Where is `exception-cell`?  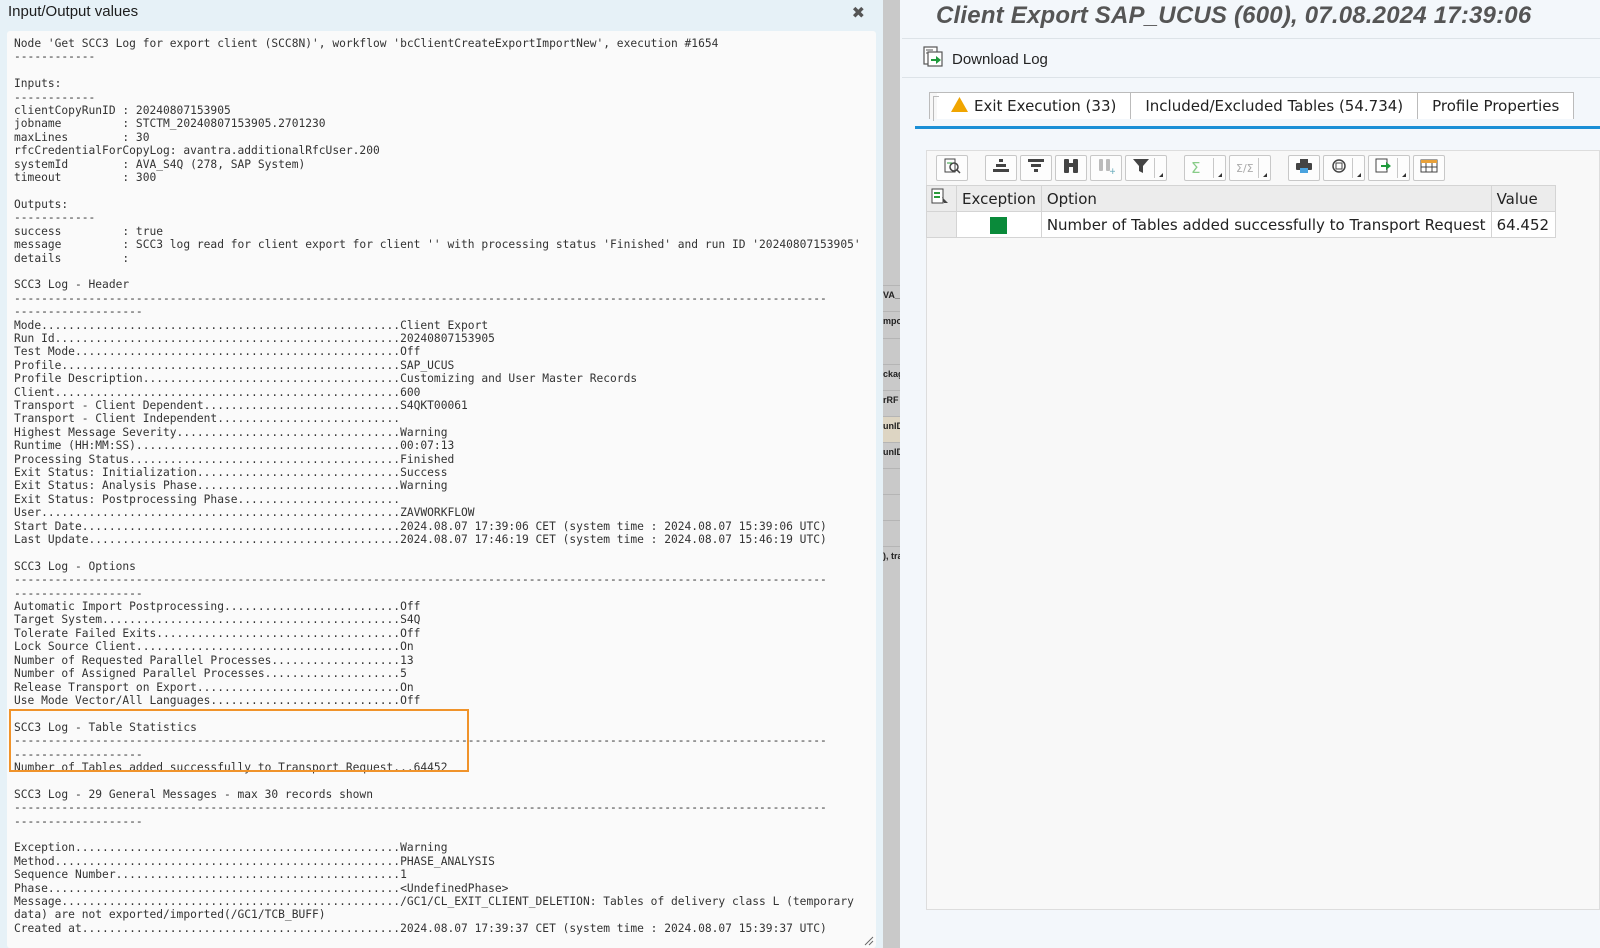 exception-cell is located at coordinates (999, 224).